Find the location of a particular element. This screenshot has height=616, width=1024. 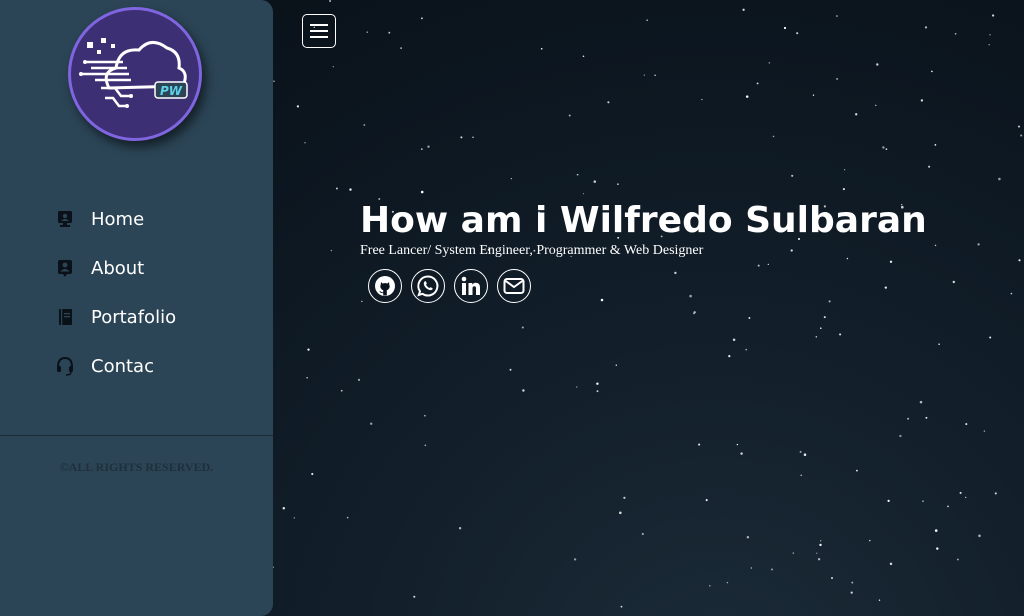

github-icon is located at coordinates (385, 286).